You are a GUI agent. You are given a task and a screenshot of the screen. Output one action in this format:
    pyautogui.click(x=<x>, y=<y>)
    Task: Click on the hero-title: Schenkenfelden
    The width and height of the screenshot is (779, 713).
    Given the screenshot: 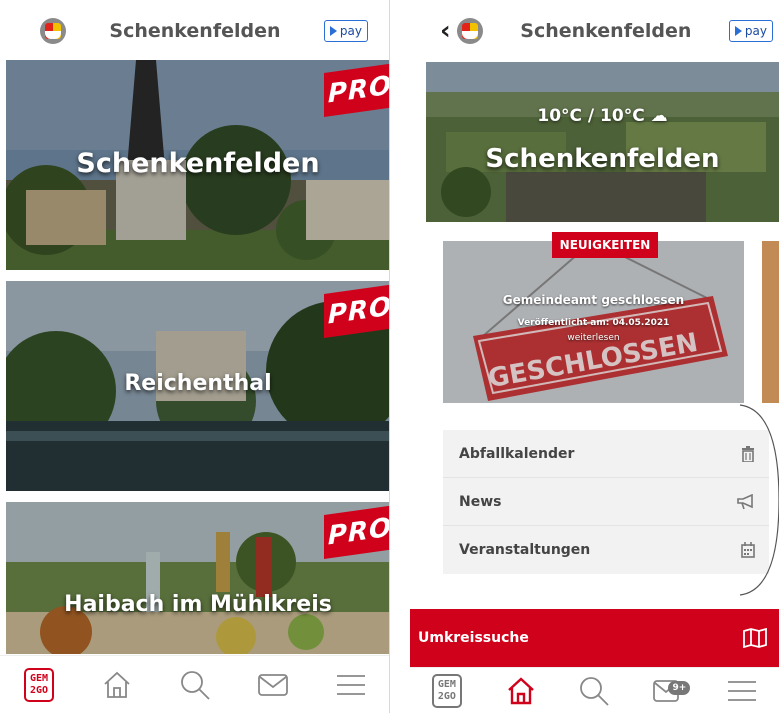 What is the action you would take?
    pyautogui.click(x=602, y=159)
    